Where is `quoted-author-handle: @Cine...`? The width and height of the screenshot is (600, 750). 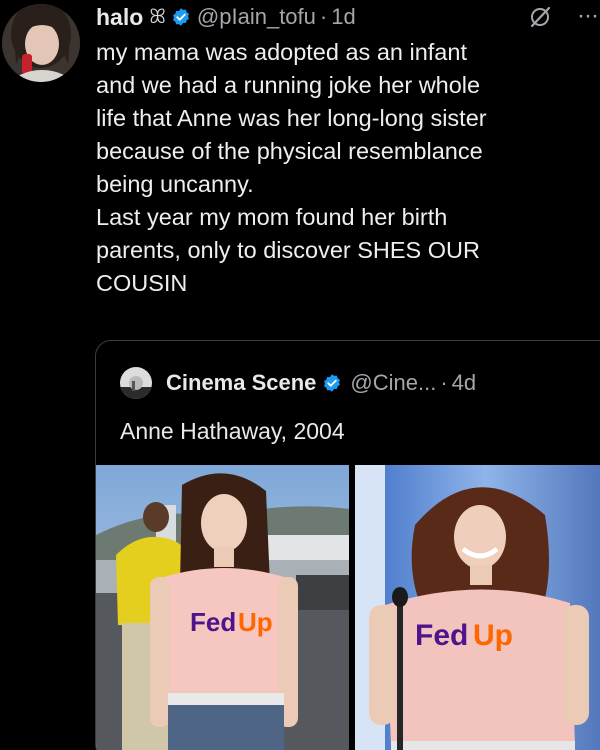
quoted-author-handle: @Cine... is located at coordinates (393, 383).